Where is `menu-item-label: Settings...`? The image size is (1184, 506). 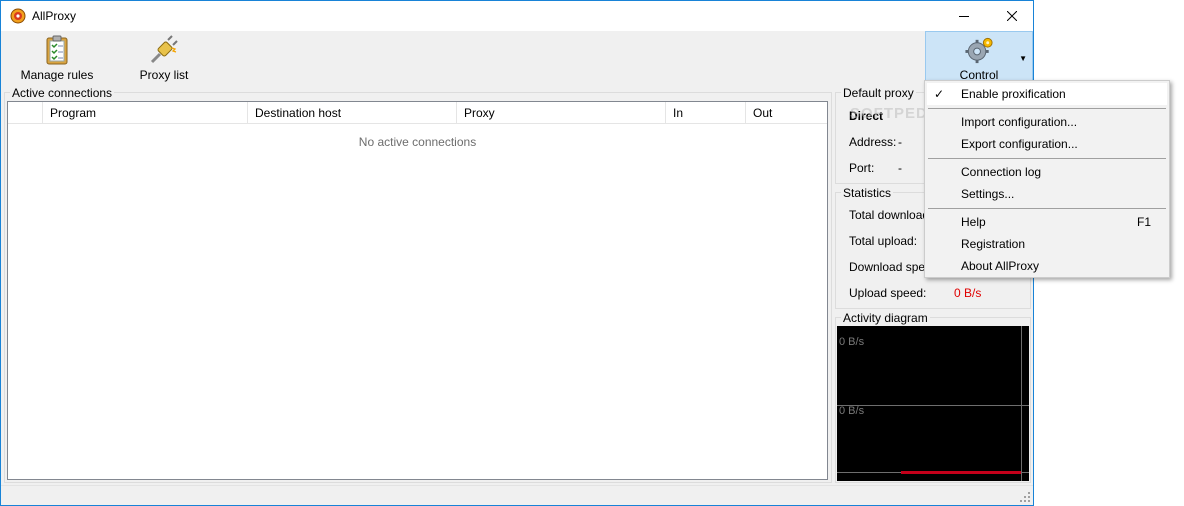 menu-item-label: Settings... is located at coordinates (988, 194).